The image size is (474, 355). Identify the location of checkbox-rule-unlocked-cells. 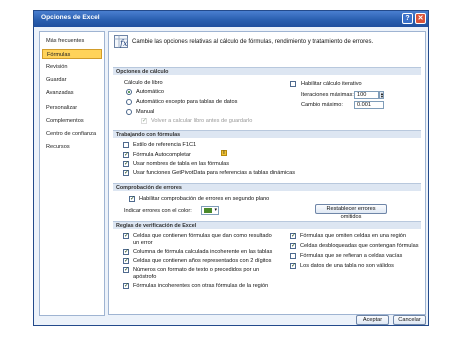
(293, 245).